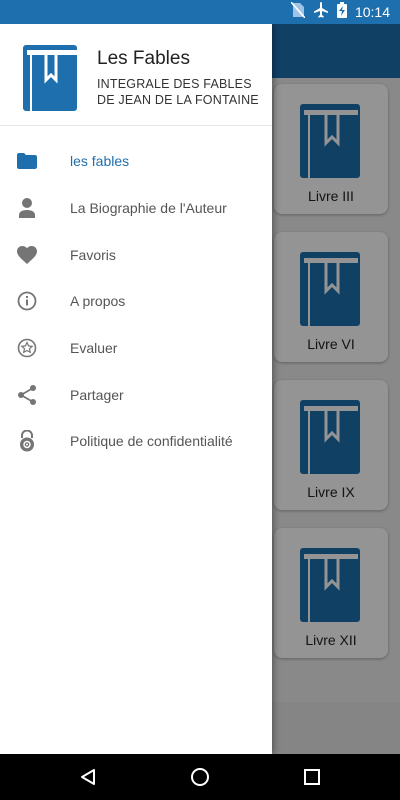 This screenshot has width=400, height=800. I want to click on app-logo-book-icon, so click(50, 80).